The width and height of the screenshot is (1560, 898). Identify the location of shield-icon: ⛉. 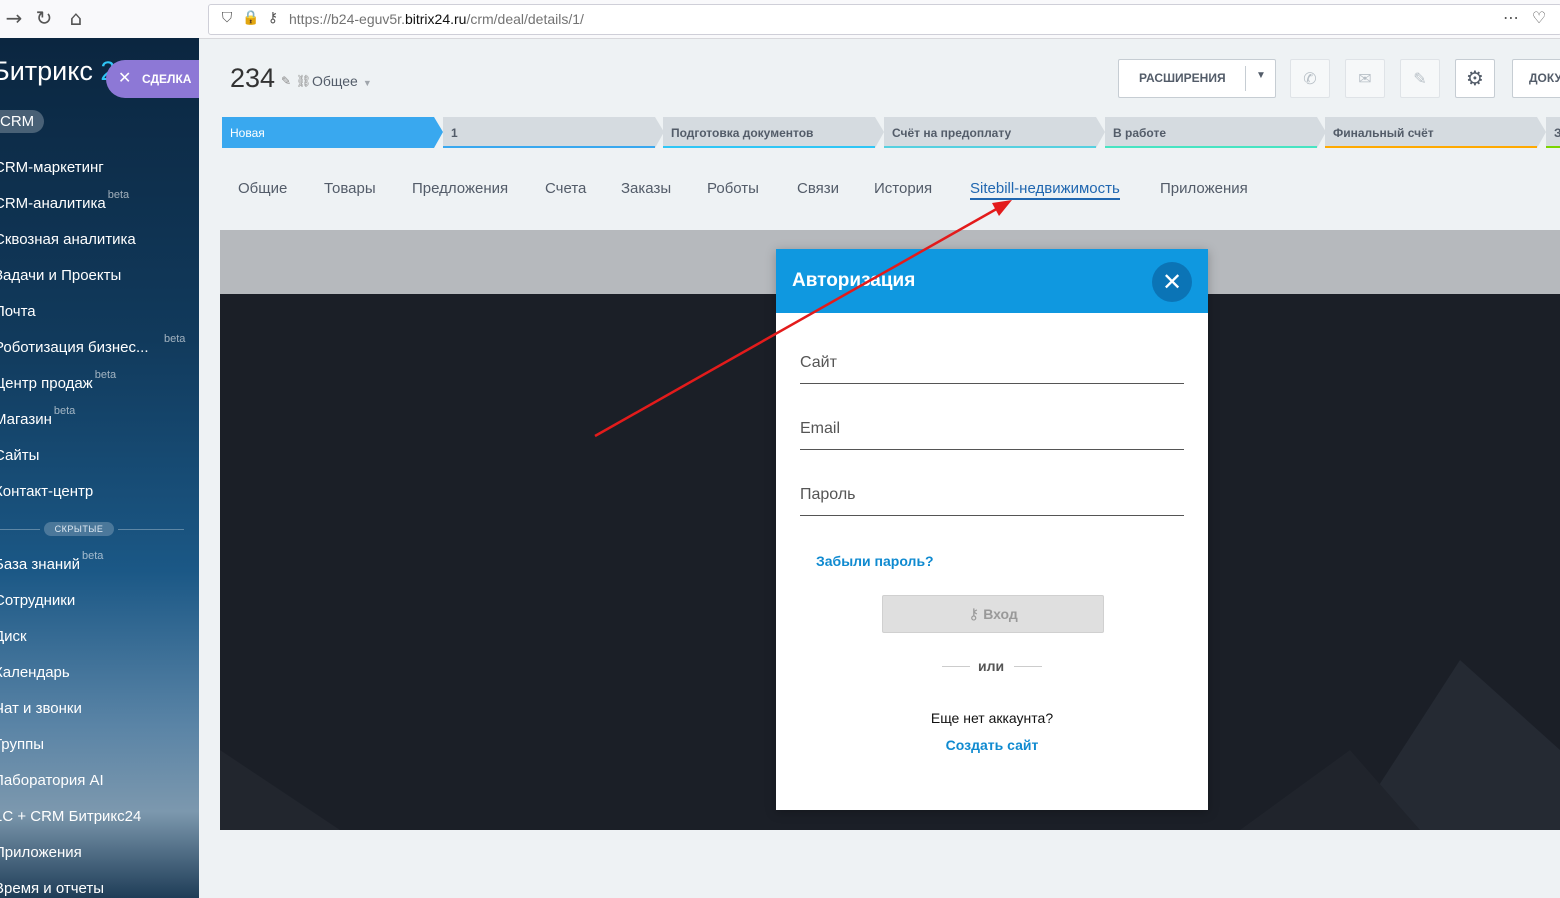
(227, 18).